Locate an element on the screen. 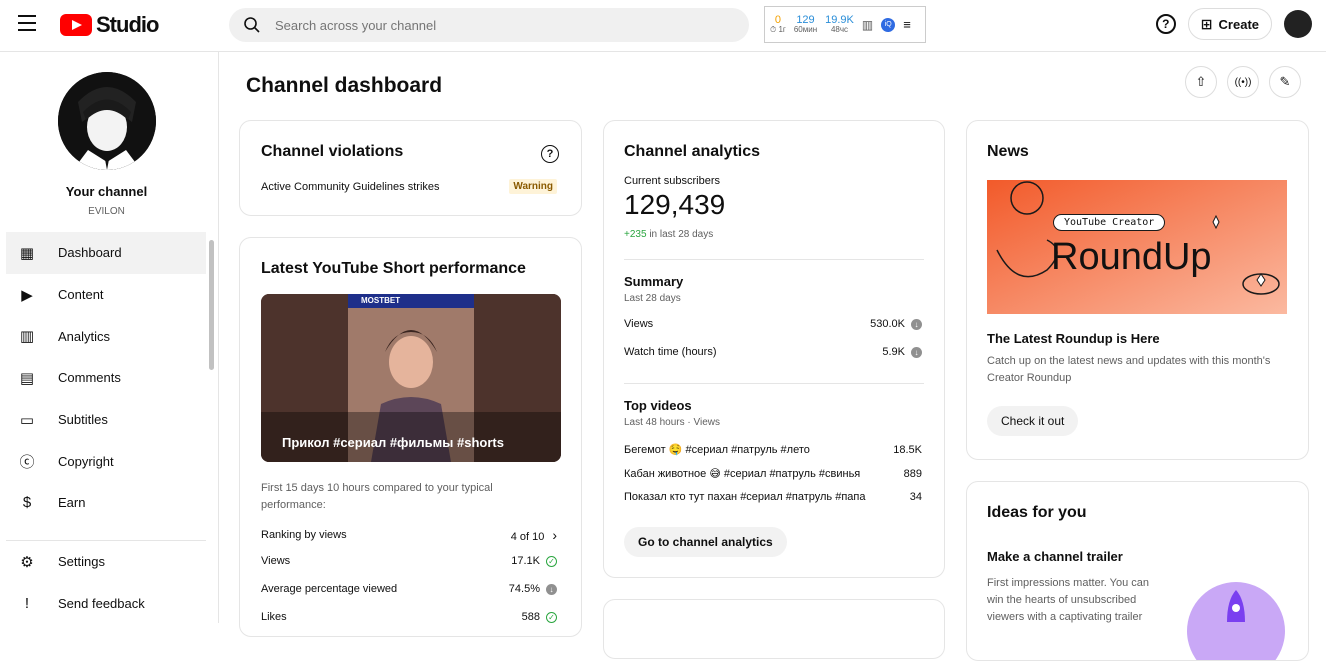  subs-value: 129,439 is located at coordinates (675, 204).